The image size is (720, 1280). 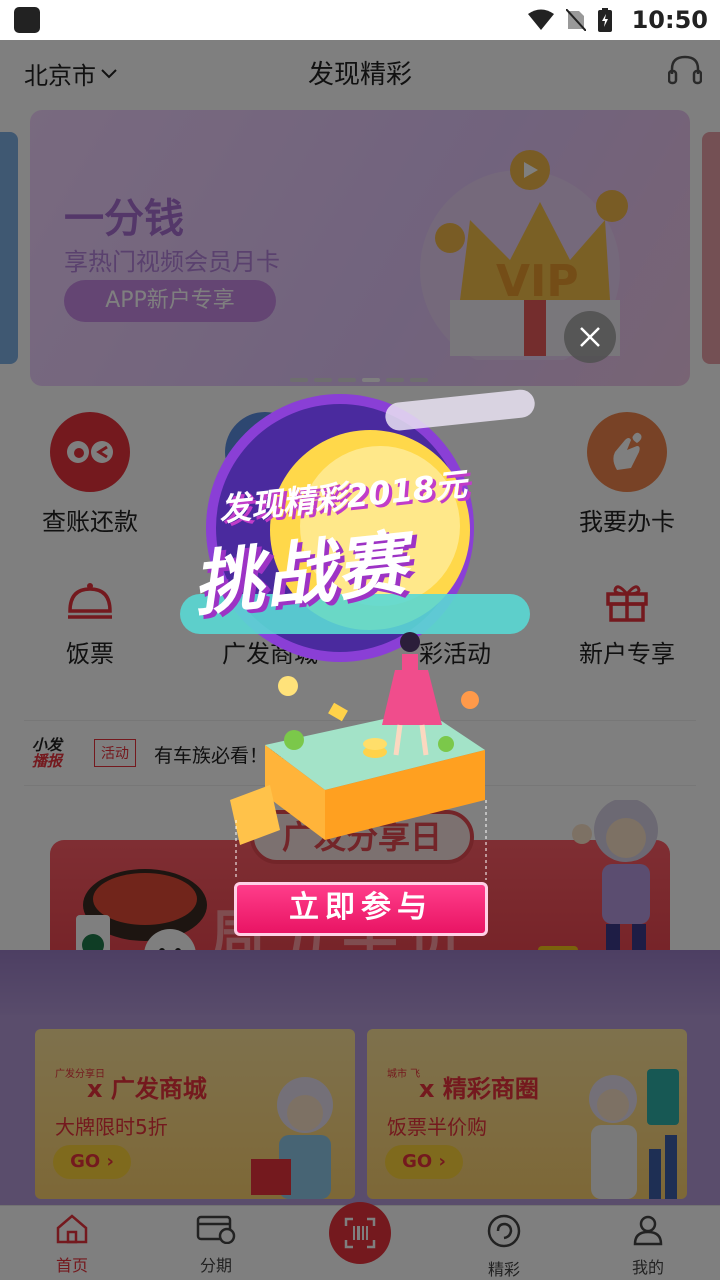 What do you see at coordinates (669, 20) in the screenshot?
I see `clock: 10:50` at bounding box center [669, 20].